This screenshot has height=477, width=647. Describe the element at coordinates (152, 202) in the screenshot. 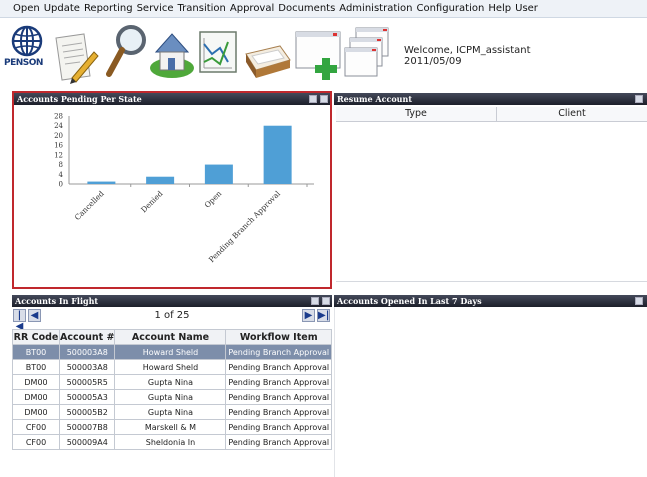

I see `x-tick-label: Denied` at that location.